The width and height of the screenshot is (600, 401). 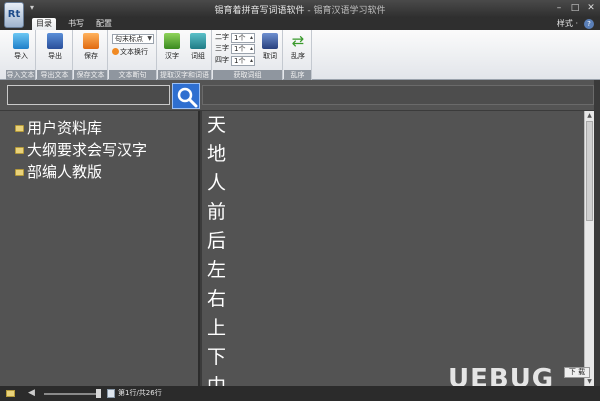 I want to click on volume-slider-handle, so click(x=98, y=393).